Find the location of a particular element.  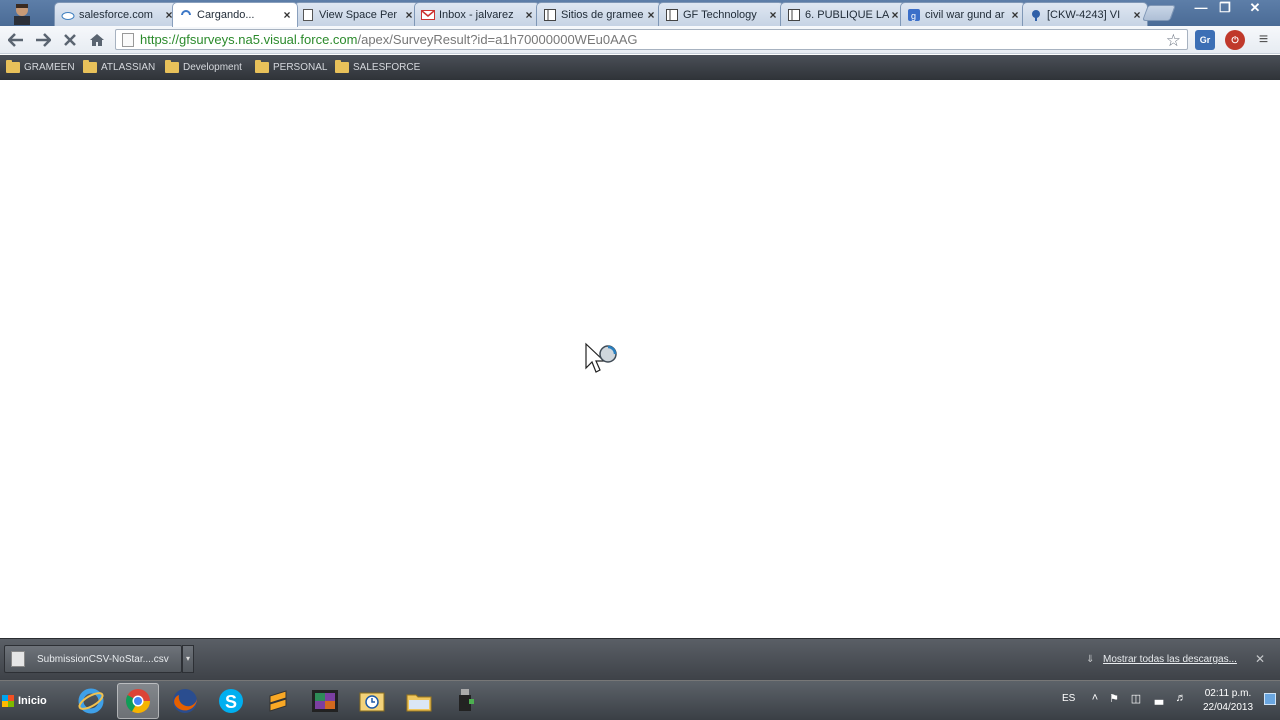

taskbar-usb-device is located at coordinates (465, 701).